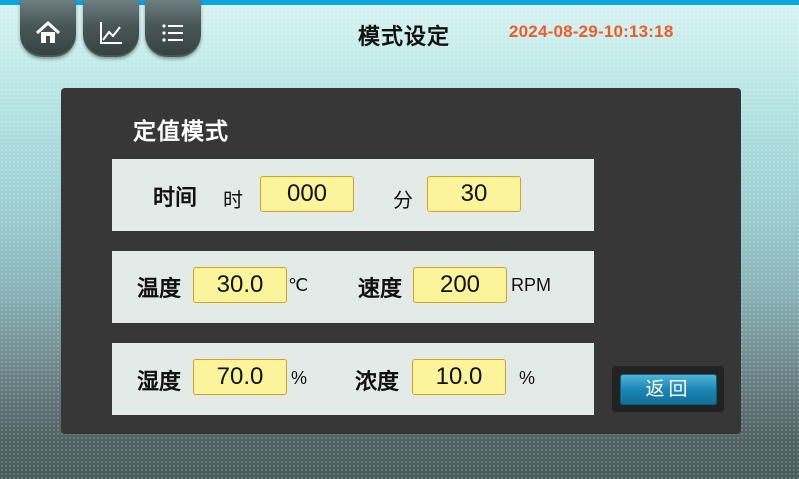 The height and width of the screenshot is (479, 799). What do you see at coordinates (460, 285) in the screenshot?
I see `speed-input: 200` at bounding box center [460, 285].